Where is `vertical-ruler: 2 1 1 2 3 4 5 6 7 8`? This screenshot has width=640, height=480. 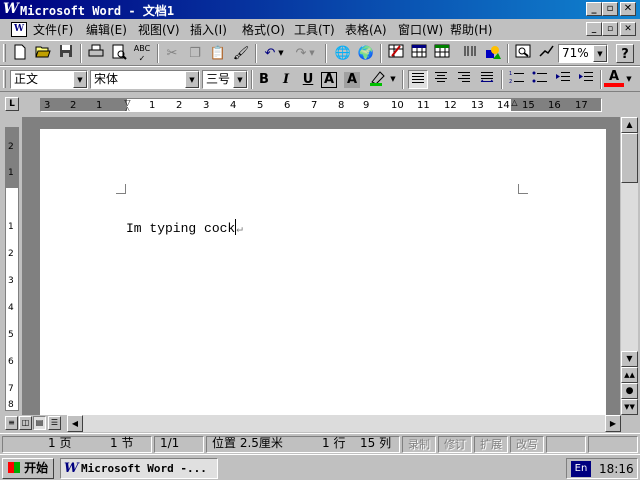 vertical-ruler: 2 1 1 2 3 4 5 6 7 8 is located at coordinates (12, 269).